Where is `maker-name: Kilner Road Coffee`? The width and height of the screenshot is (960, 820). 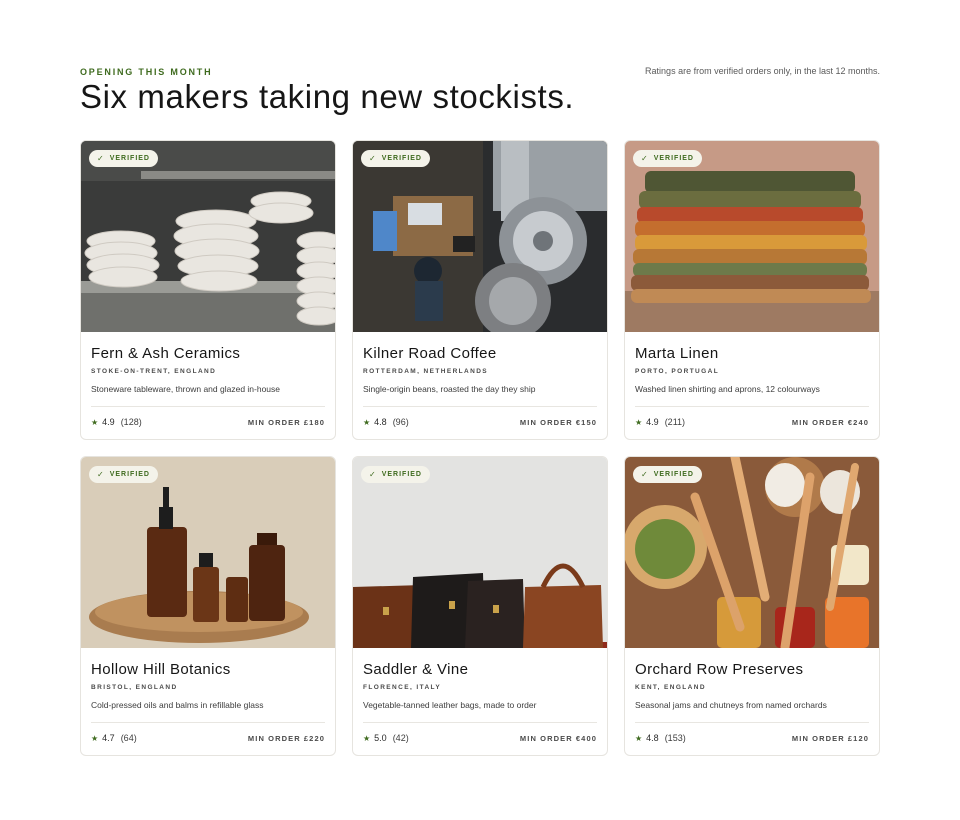 maker-name: Kilner Road Coffee is located at coordinates (480, 353).